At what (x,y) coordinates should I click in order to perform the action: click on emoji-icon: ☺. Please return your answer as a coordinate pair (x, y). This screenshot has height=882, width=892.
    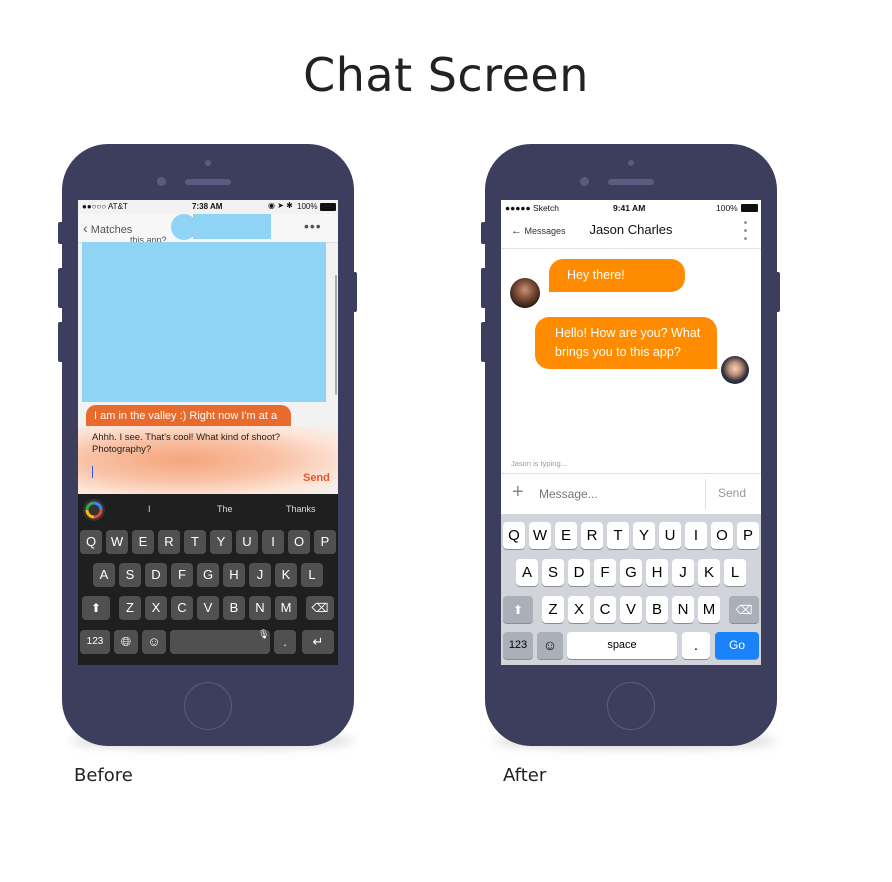
    Looking at the image, I should click on (550, 645).